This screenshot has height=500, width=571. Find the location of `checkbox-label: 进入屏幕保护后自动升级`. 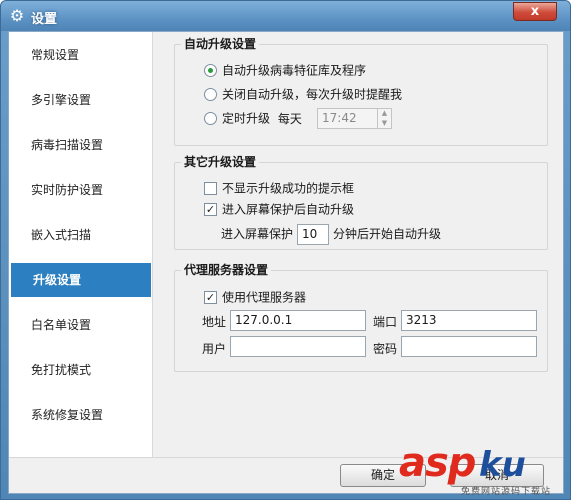

checkbox-label: 进入屏幕保护后自动升级 is located at coordinates (288, 209).